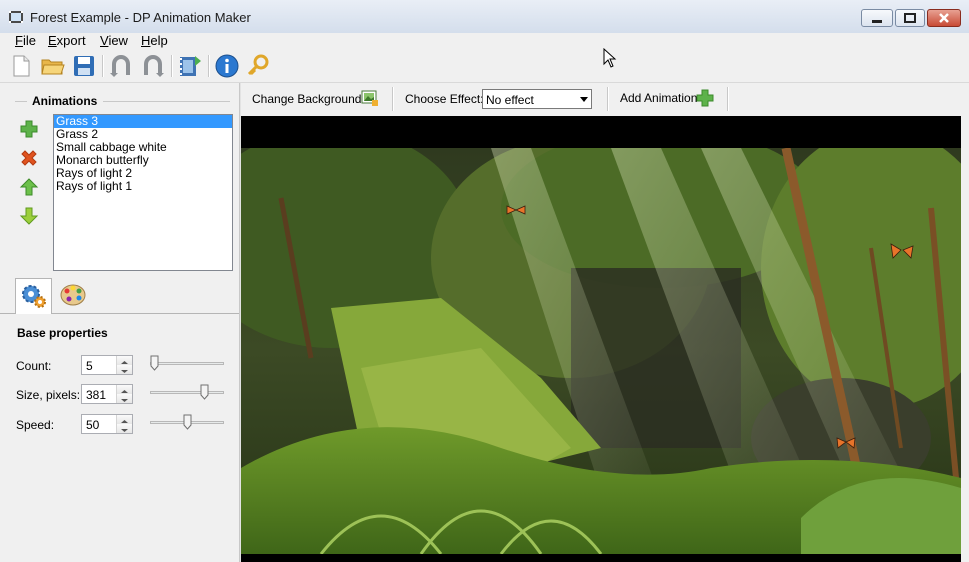 The width and height of the screenshot is (969, 562). Describe the element at coordinates (107, 365) in the screenshot. I see `count-spinbox: 5` at that location.